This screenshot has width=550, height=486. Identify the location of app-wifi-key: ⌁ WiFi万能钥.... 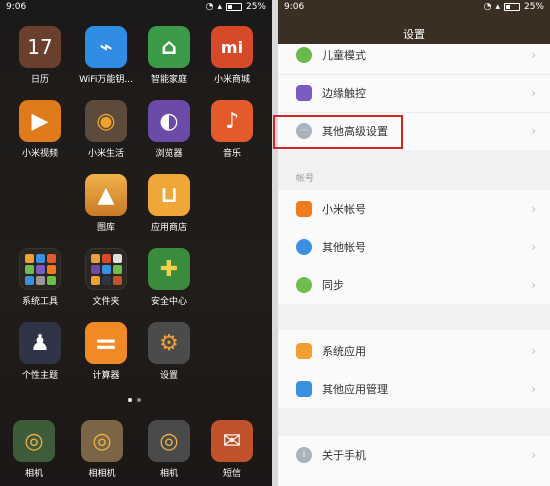
(106, 55).